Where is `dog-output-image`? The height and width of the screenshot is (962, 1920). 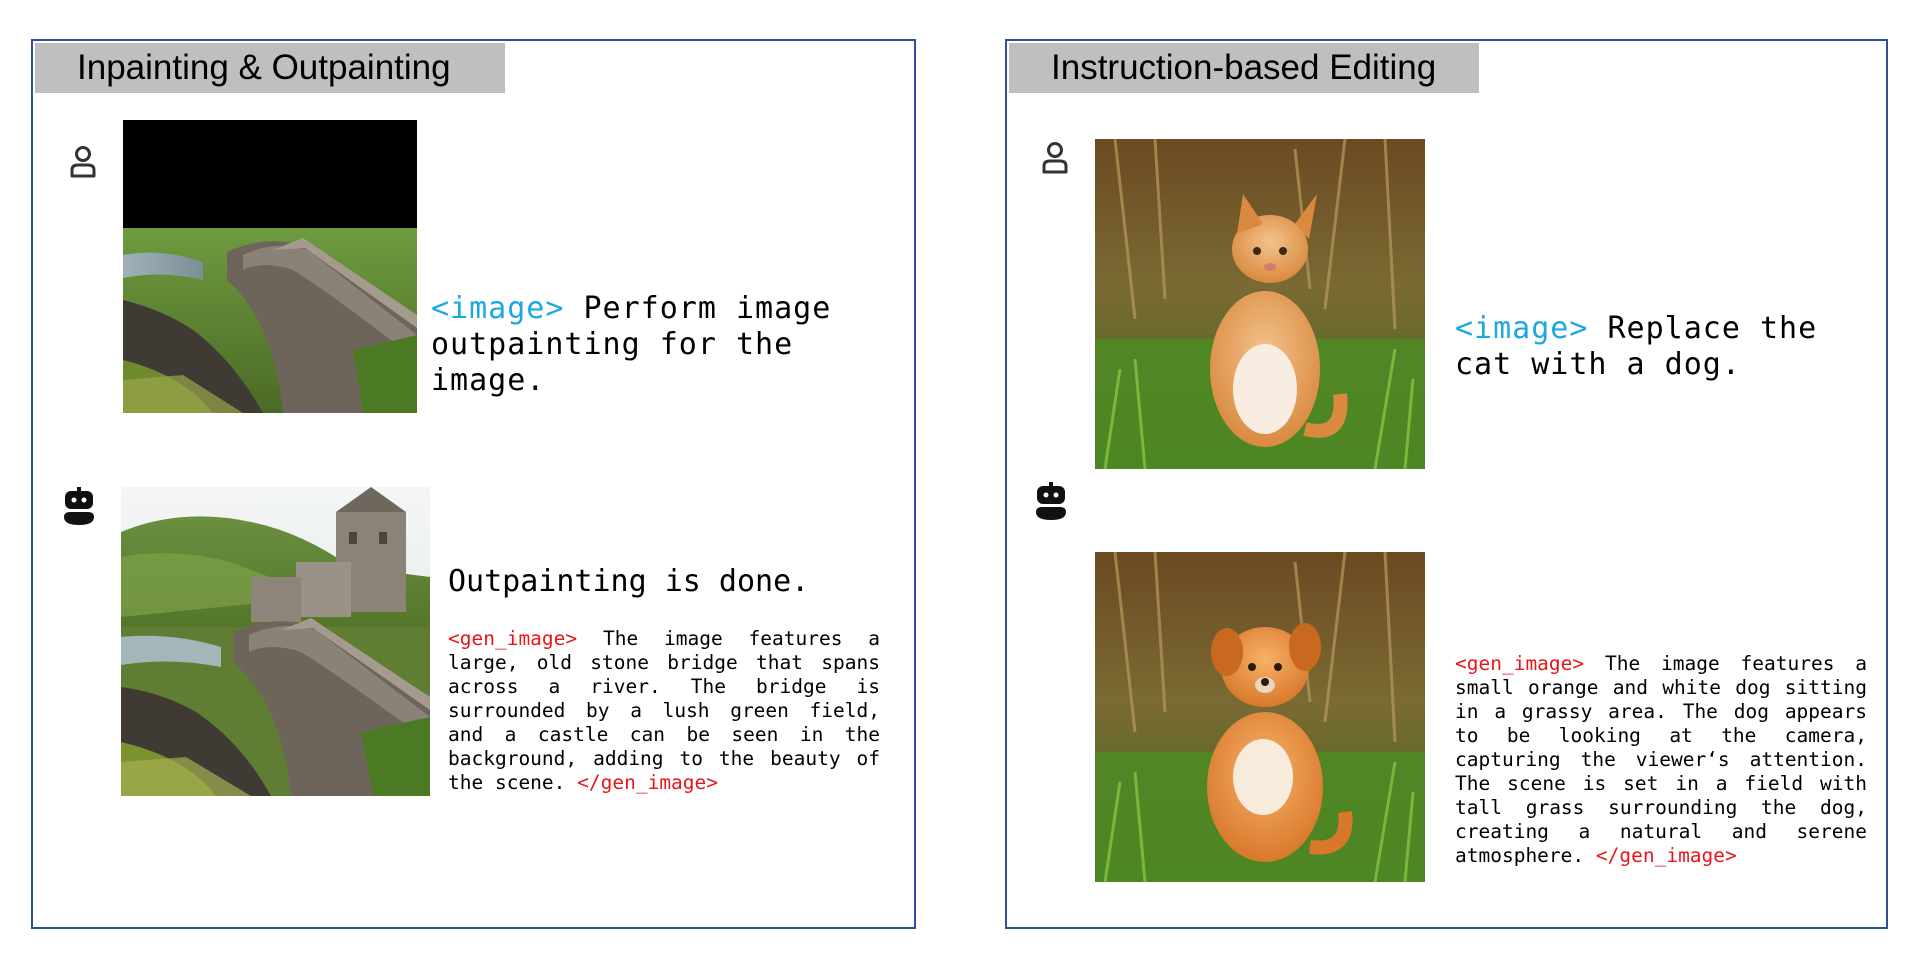 dog-output-image is located at coordinates (1260, 717).